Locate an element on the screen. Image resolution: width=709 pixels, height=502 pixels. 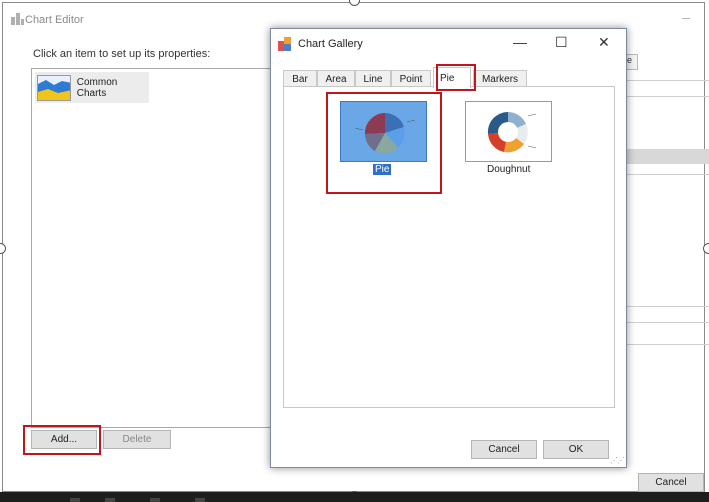
editor-cancel-button: Cancel is located at coordinates (671, 482).